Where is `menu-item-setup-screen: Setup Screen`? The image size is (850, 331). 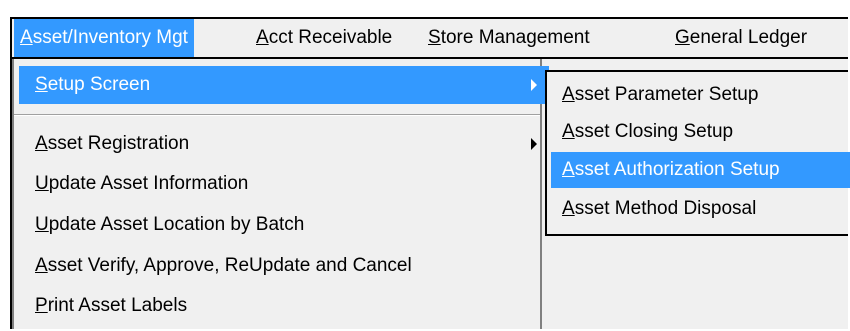 menu-item-setup-screen: Setup Screen is located at coordinates (284, 85).